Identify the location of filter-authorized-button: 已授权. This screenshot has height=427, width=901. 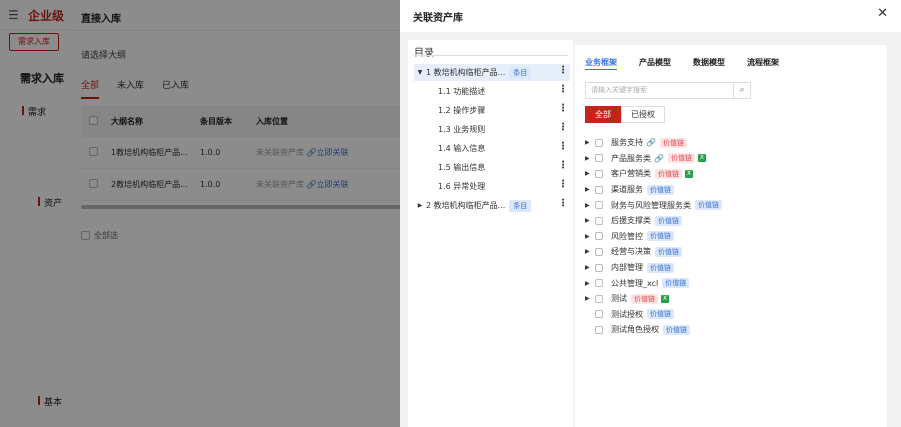
(643, 114).